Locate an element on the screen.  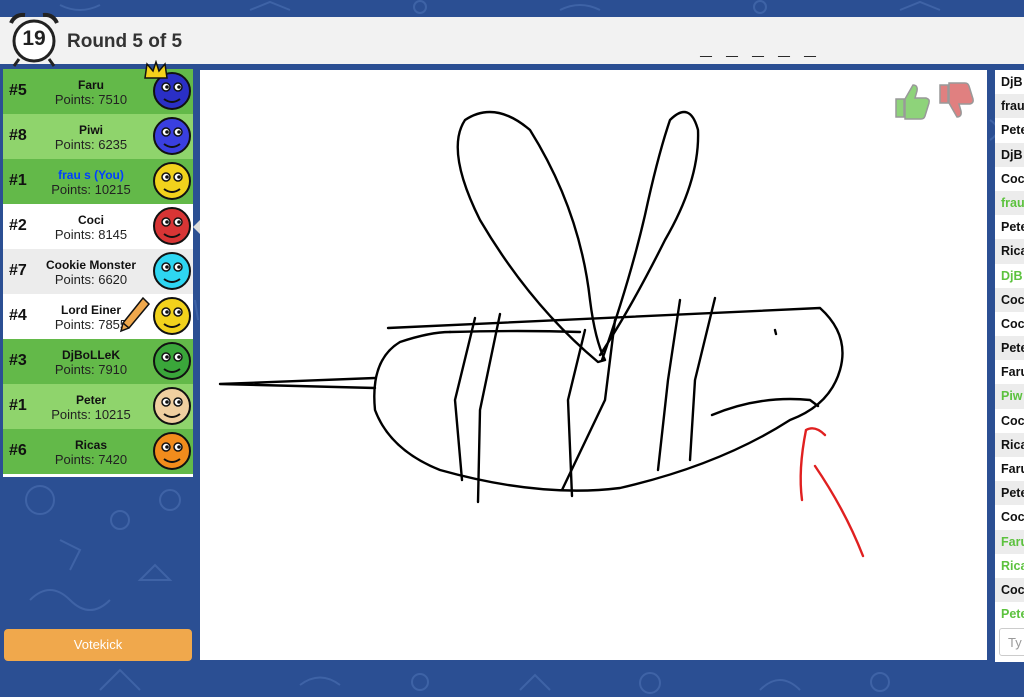
player-name: frau s (You) is located at coordinates (91, 175).